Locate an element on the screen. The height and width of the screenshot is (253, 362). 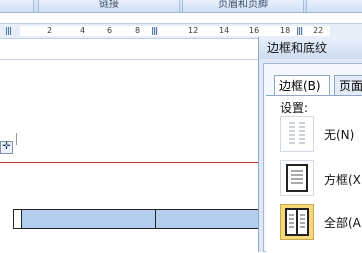
table-move-handle-icon: ✛ is located at coordinates (6, 147).